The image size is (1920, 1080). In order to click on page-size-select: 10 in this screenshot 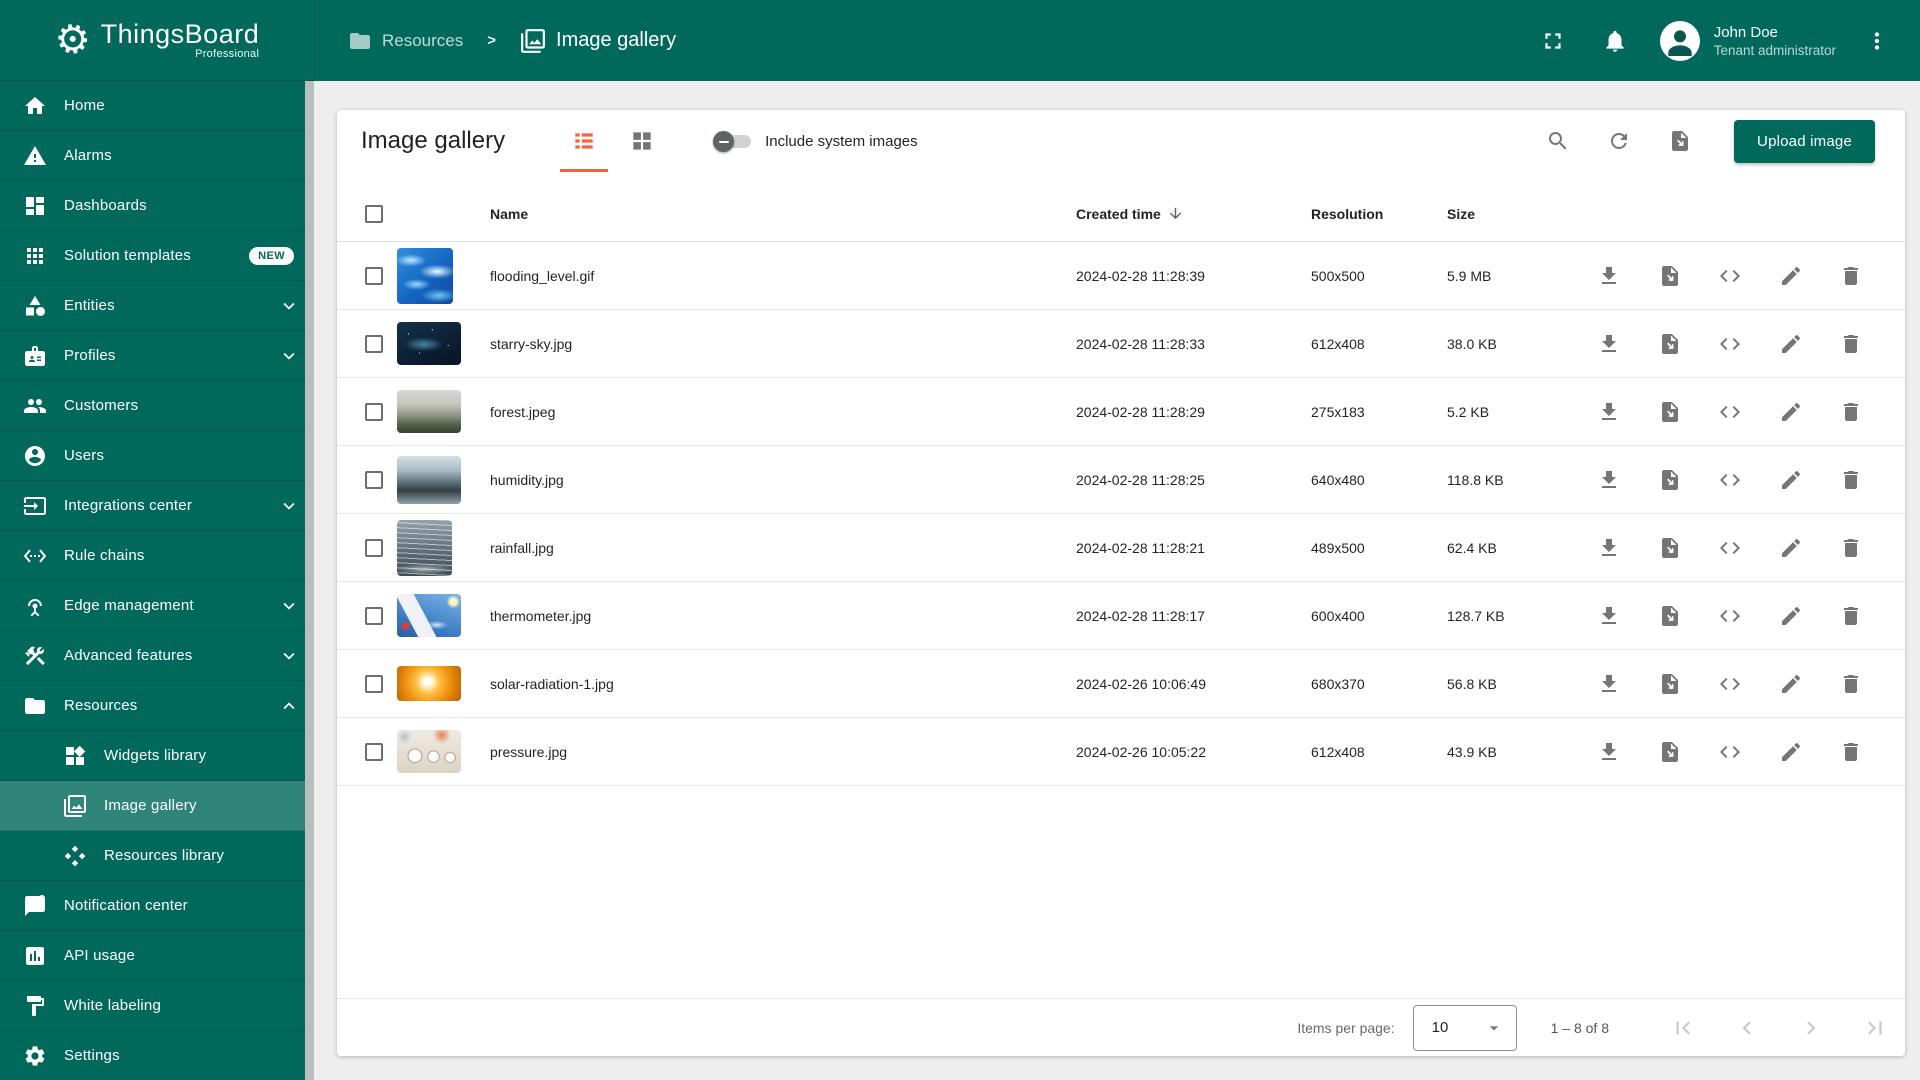, I will do `click(1464, 1027)`.